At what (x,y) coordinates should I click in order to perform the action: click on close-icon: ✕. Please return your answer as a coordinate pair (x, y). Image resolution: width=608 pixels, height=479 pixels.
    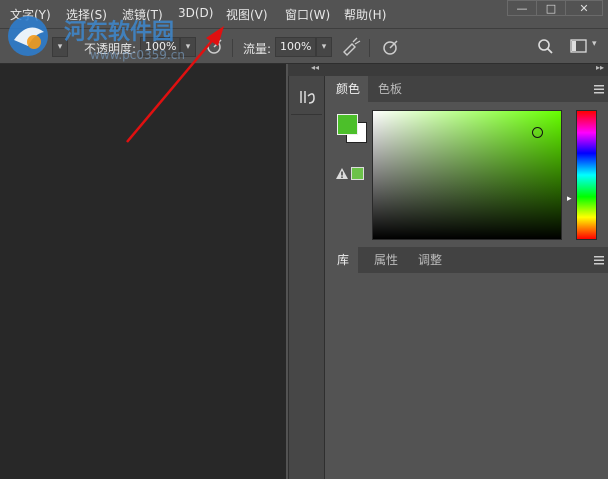
    Looking at the image, I should click on (584, 8).